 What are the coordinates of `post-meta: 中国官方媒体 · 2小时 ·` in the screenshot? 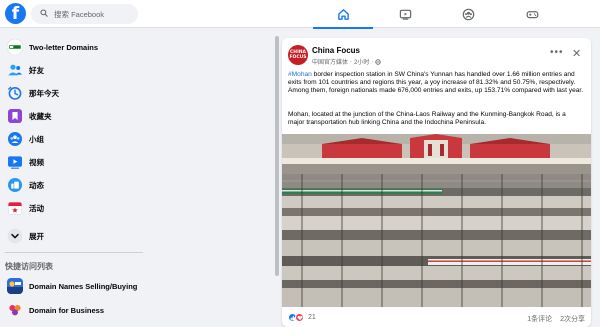 It's located at (347, 61).